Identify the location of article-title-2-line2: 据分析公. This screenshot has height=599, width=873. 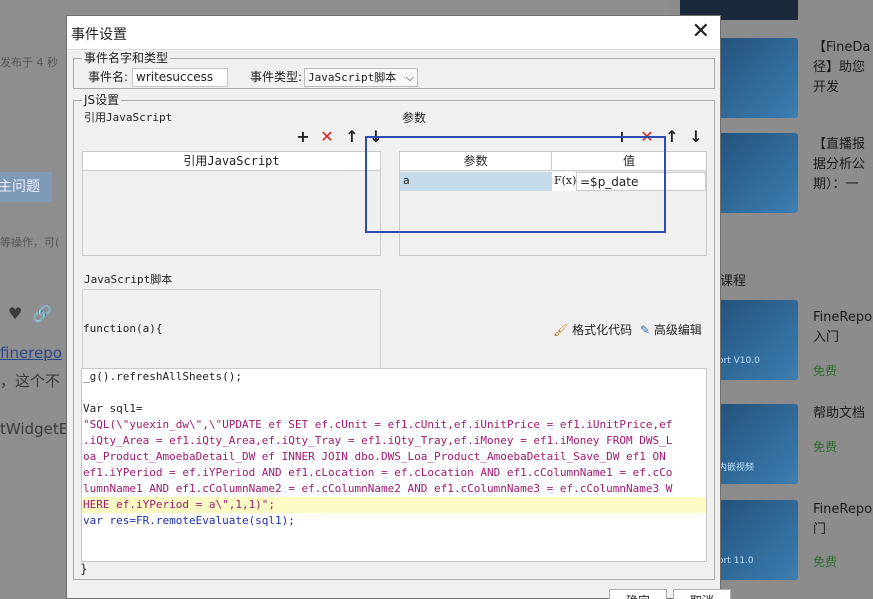
(839, 165).